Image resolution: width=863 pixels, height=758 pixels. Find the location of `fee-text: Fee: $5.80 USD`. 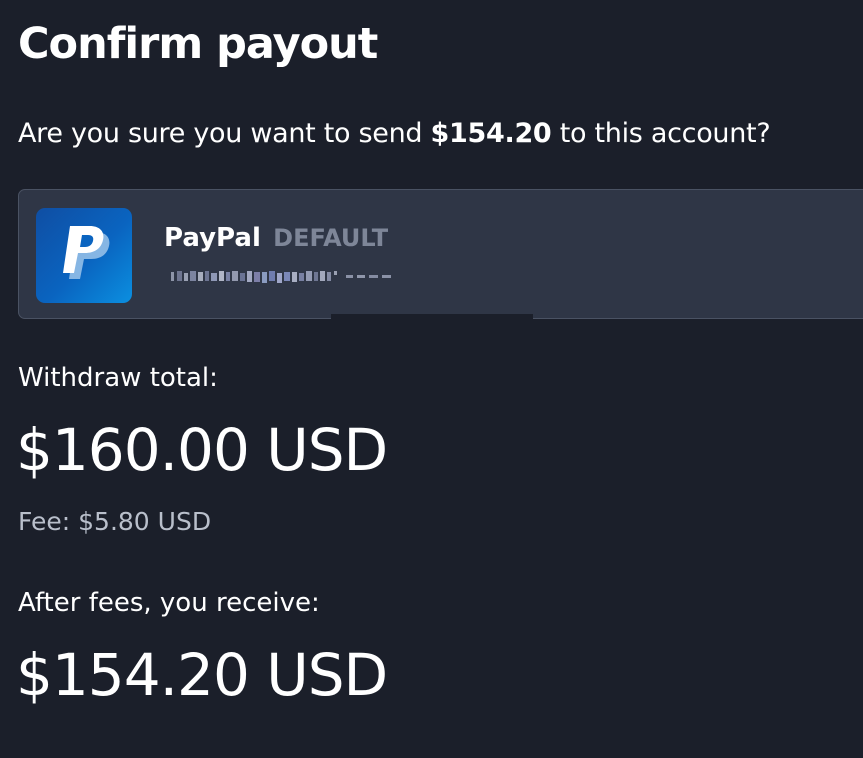

fee-text: Fee: $5.80 USD is located at coordinates (115, 521).